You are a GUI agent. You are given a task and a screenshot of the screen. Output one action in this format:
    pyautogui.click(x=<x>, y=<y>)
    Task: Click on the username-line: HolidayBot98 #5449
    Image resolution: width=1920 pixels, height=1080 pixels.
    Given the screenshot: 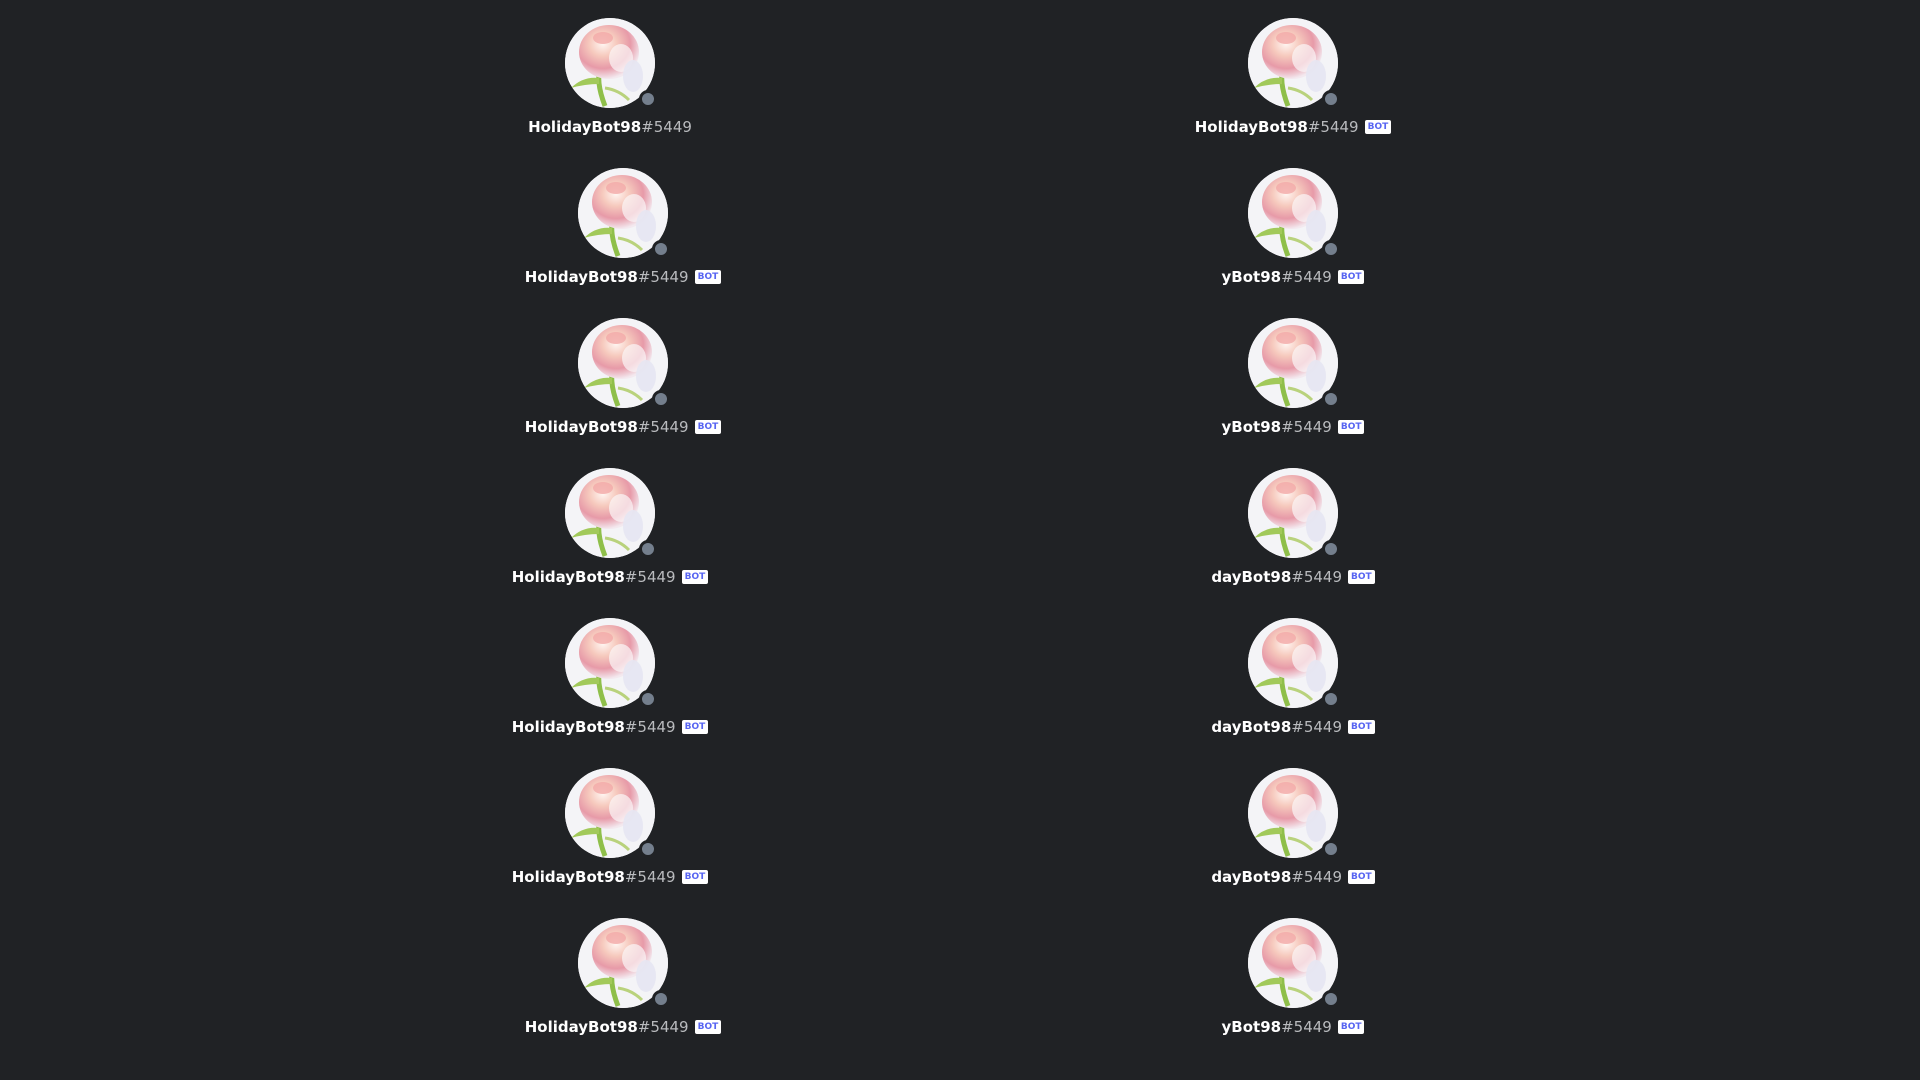 What is the action you would take?
    pyautogui.click(x=610, y=127)
    